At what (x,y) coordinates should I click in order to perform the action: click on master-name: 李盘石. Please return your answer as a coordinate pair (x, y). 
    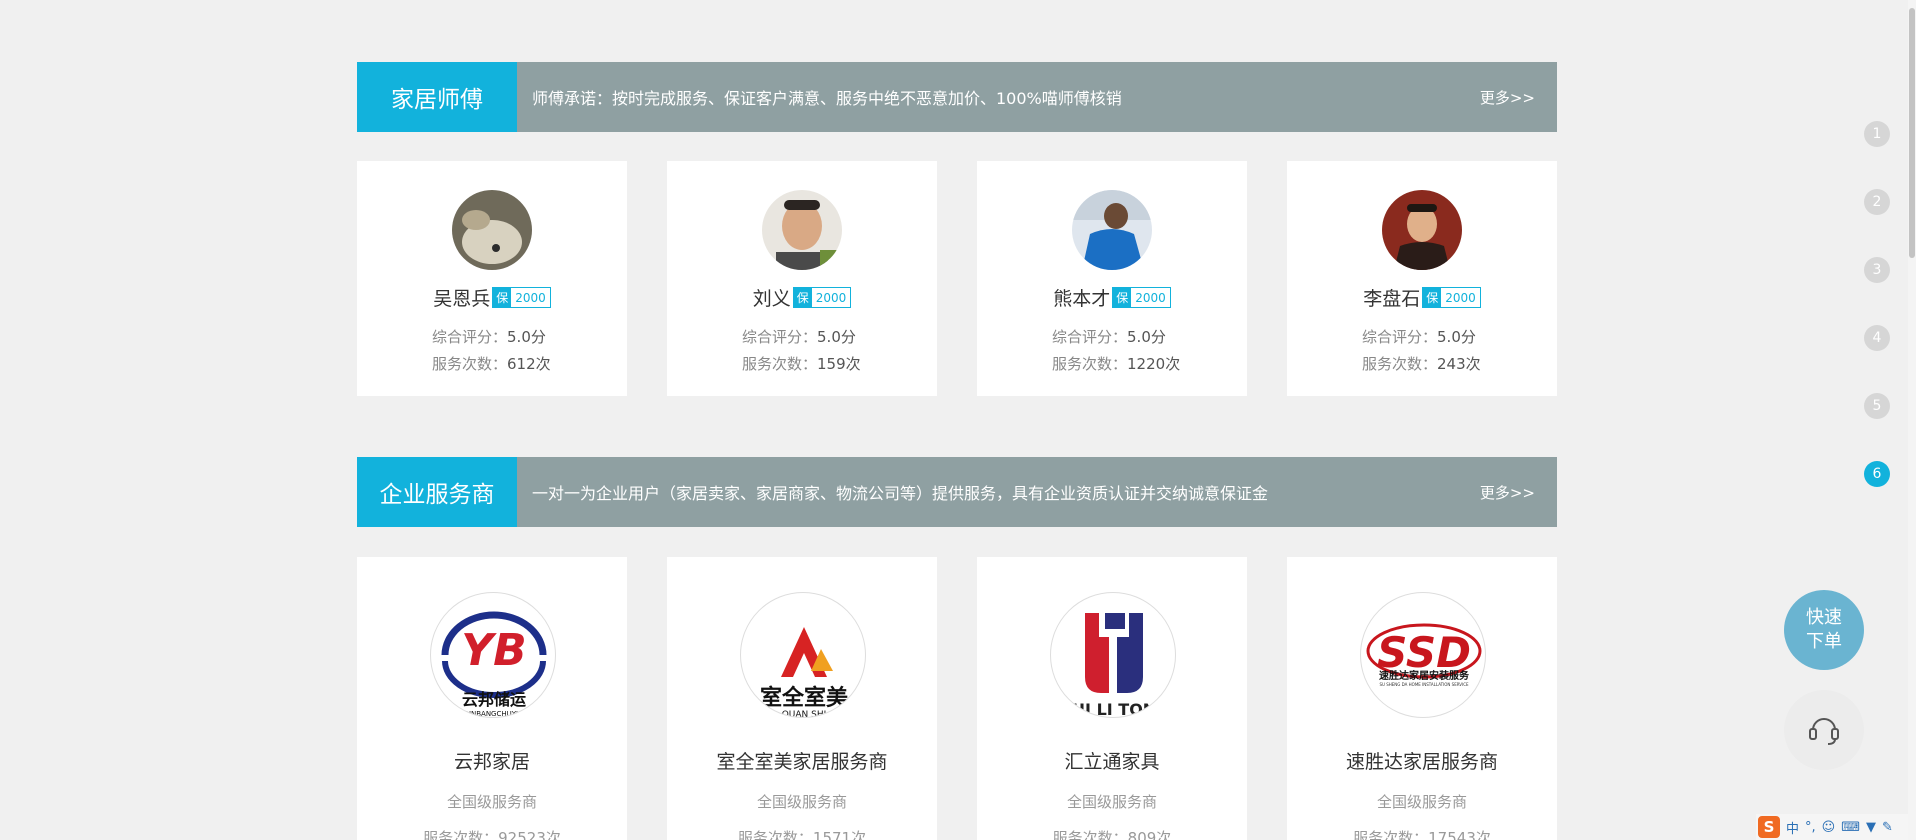
    Looking at the image, I should click on (1391, 297).